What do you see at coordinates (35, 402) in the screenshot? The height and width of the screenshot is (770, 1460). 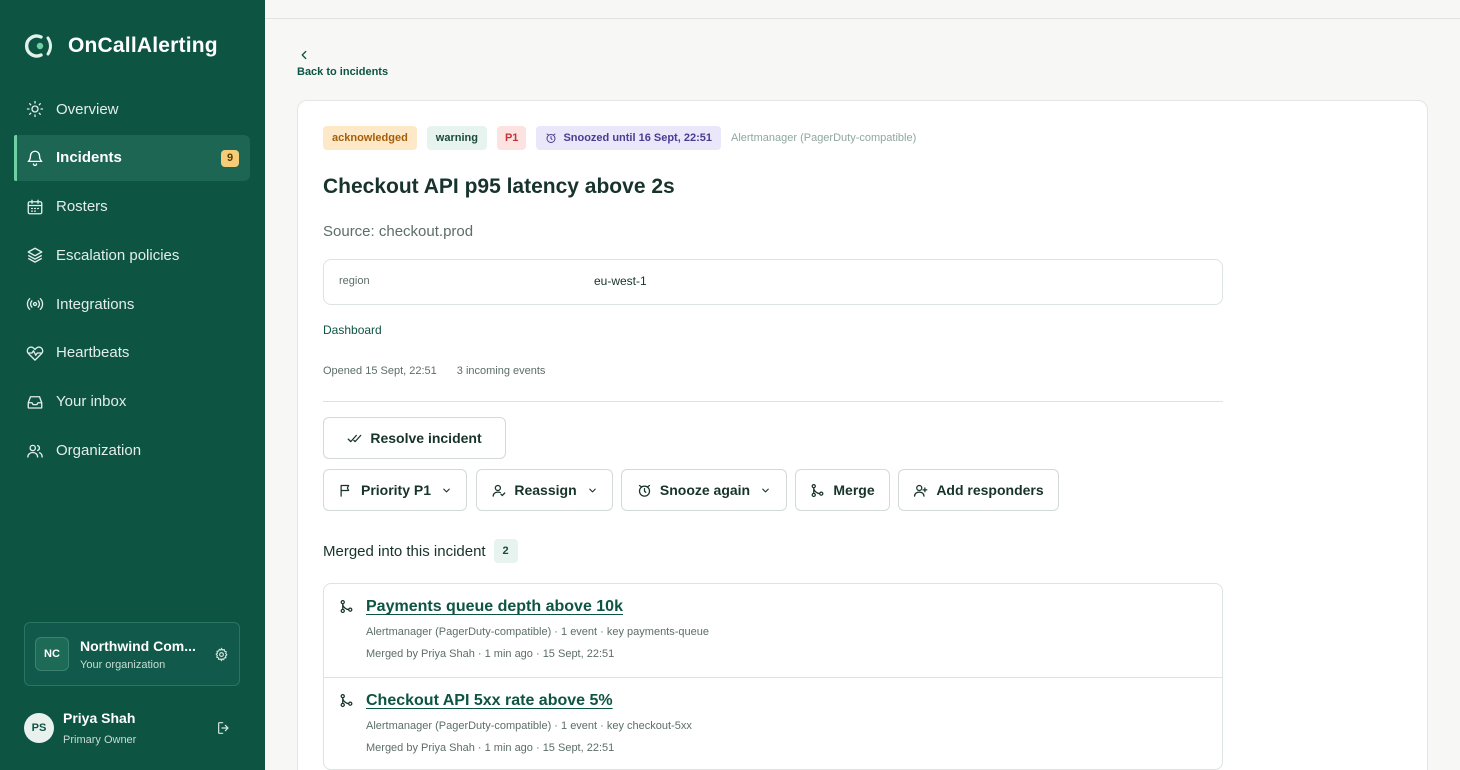 I see `inbox-icon` at bounding box center [35, 402].